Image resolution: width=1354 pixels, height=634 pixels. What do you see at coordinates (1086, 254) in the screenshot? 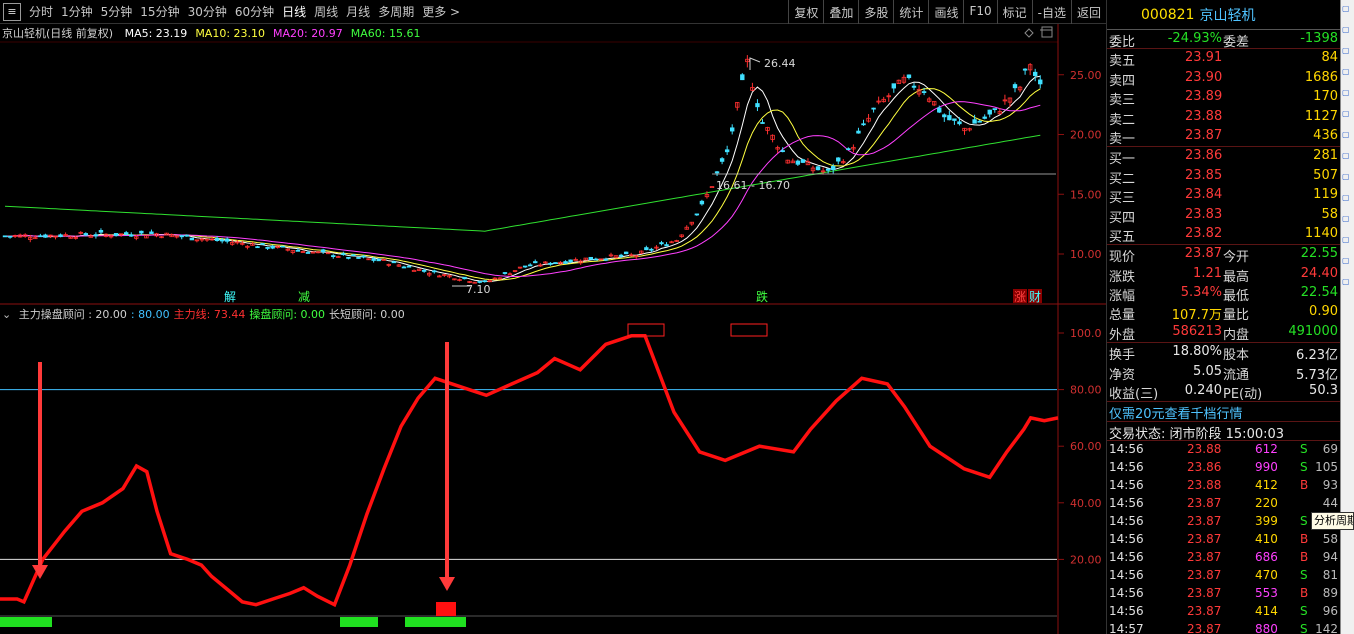
I see `price-tick-label: 10.00` at bounding box center [1086, 254].